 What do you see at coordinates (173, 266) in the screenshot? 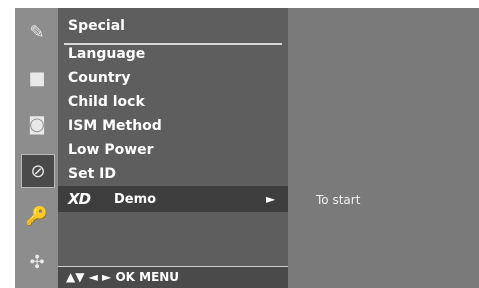
I see `help-bar-divider` at bounding box center [173, 266].